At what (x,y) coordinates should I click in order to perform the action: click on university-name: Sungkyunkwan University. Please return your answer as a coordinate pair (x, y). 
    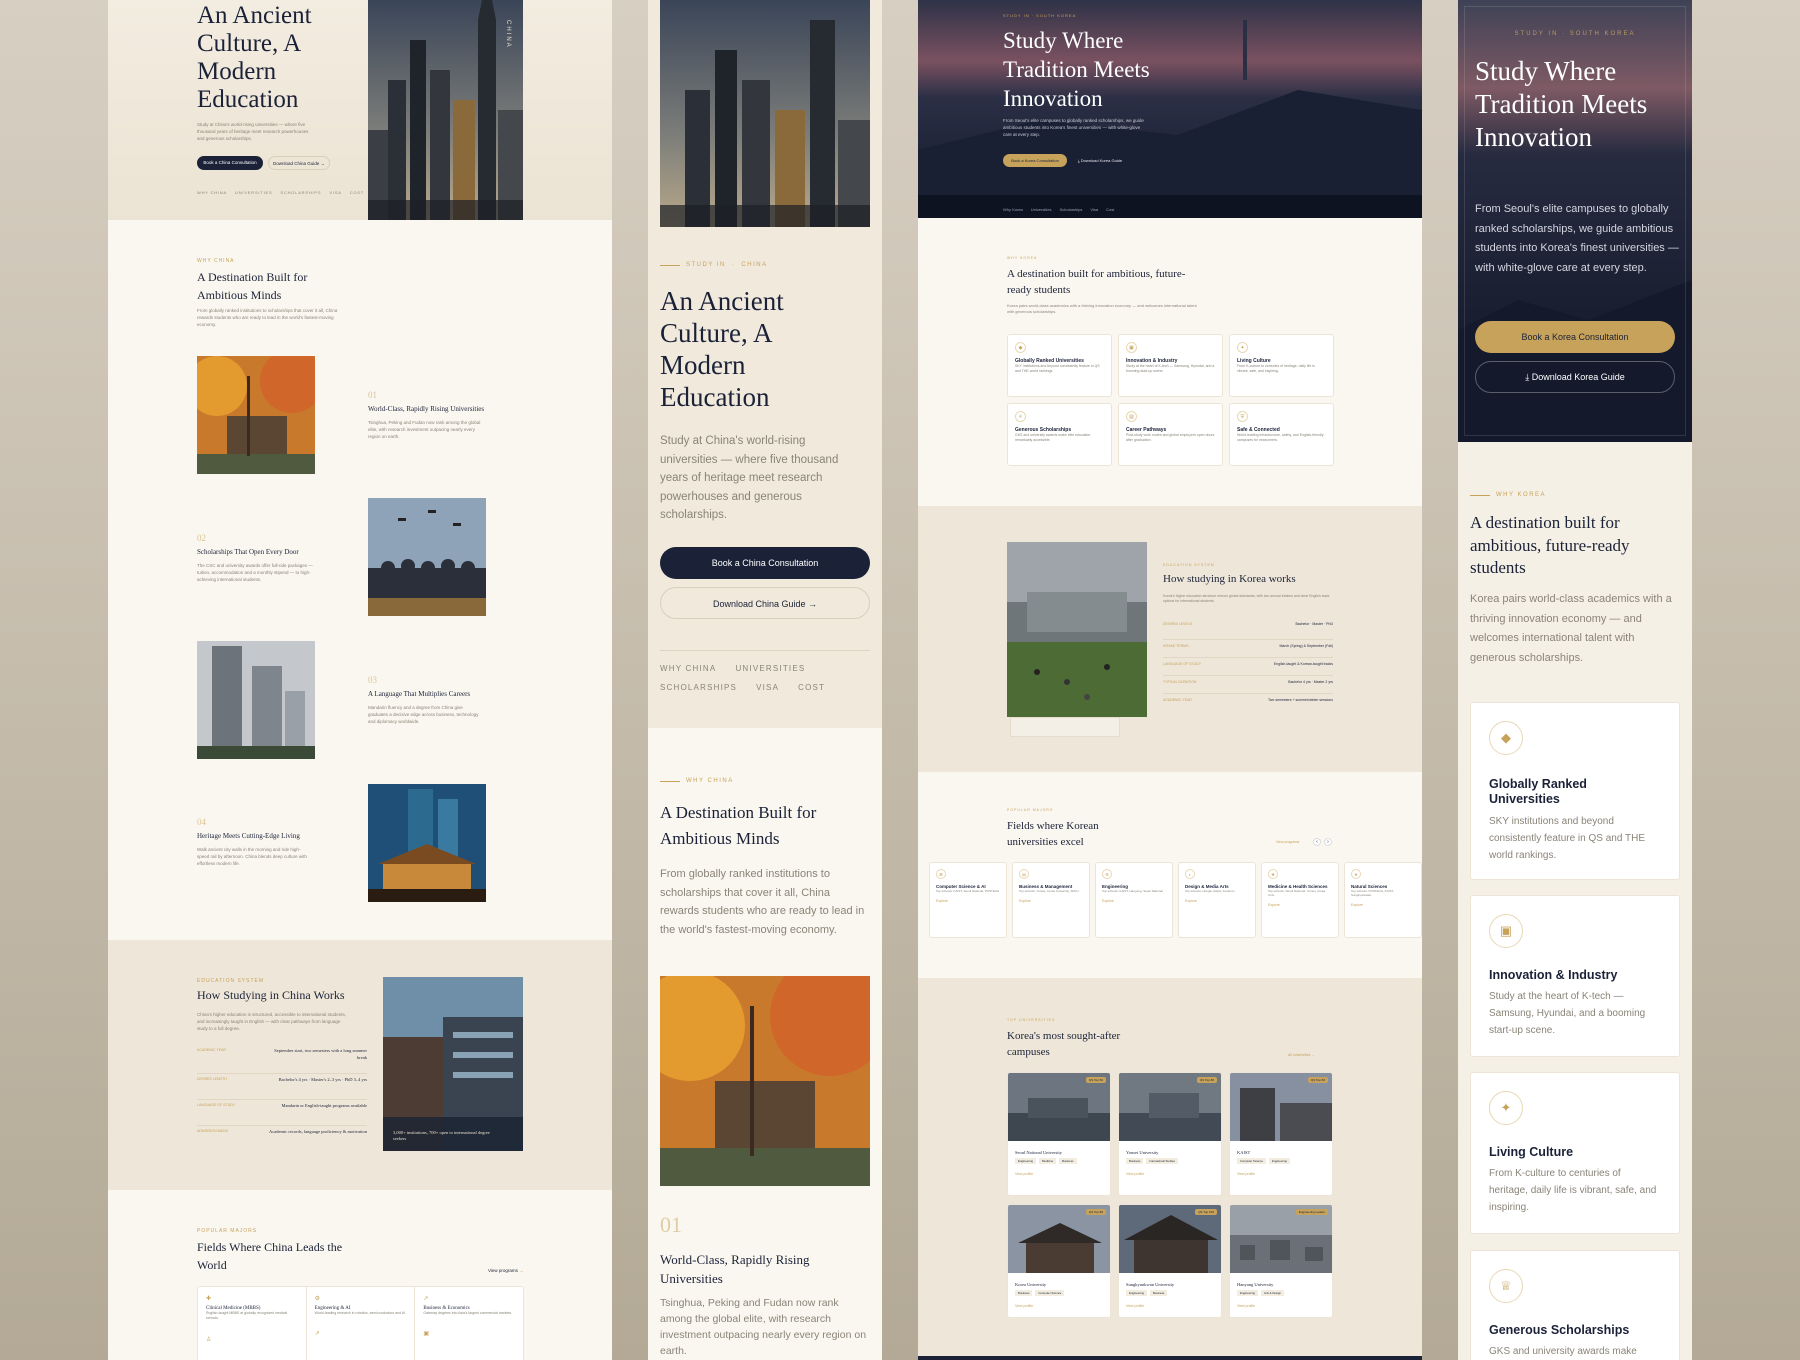
    Looking at the image, I should click on (1150, 1284).